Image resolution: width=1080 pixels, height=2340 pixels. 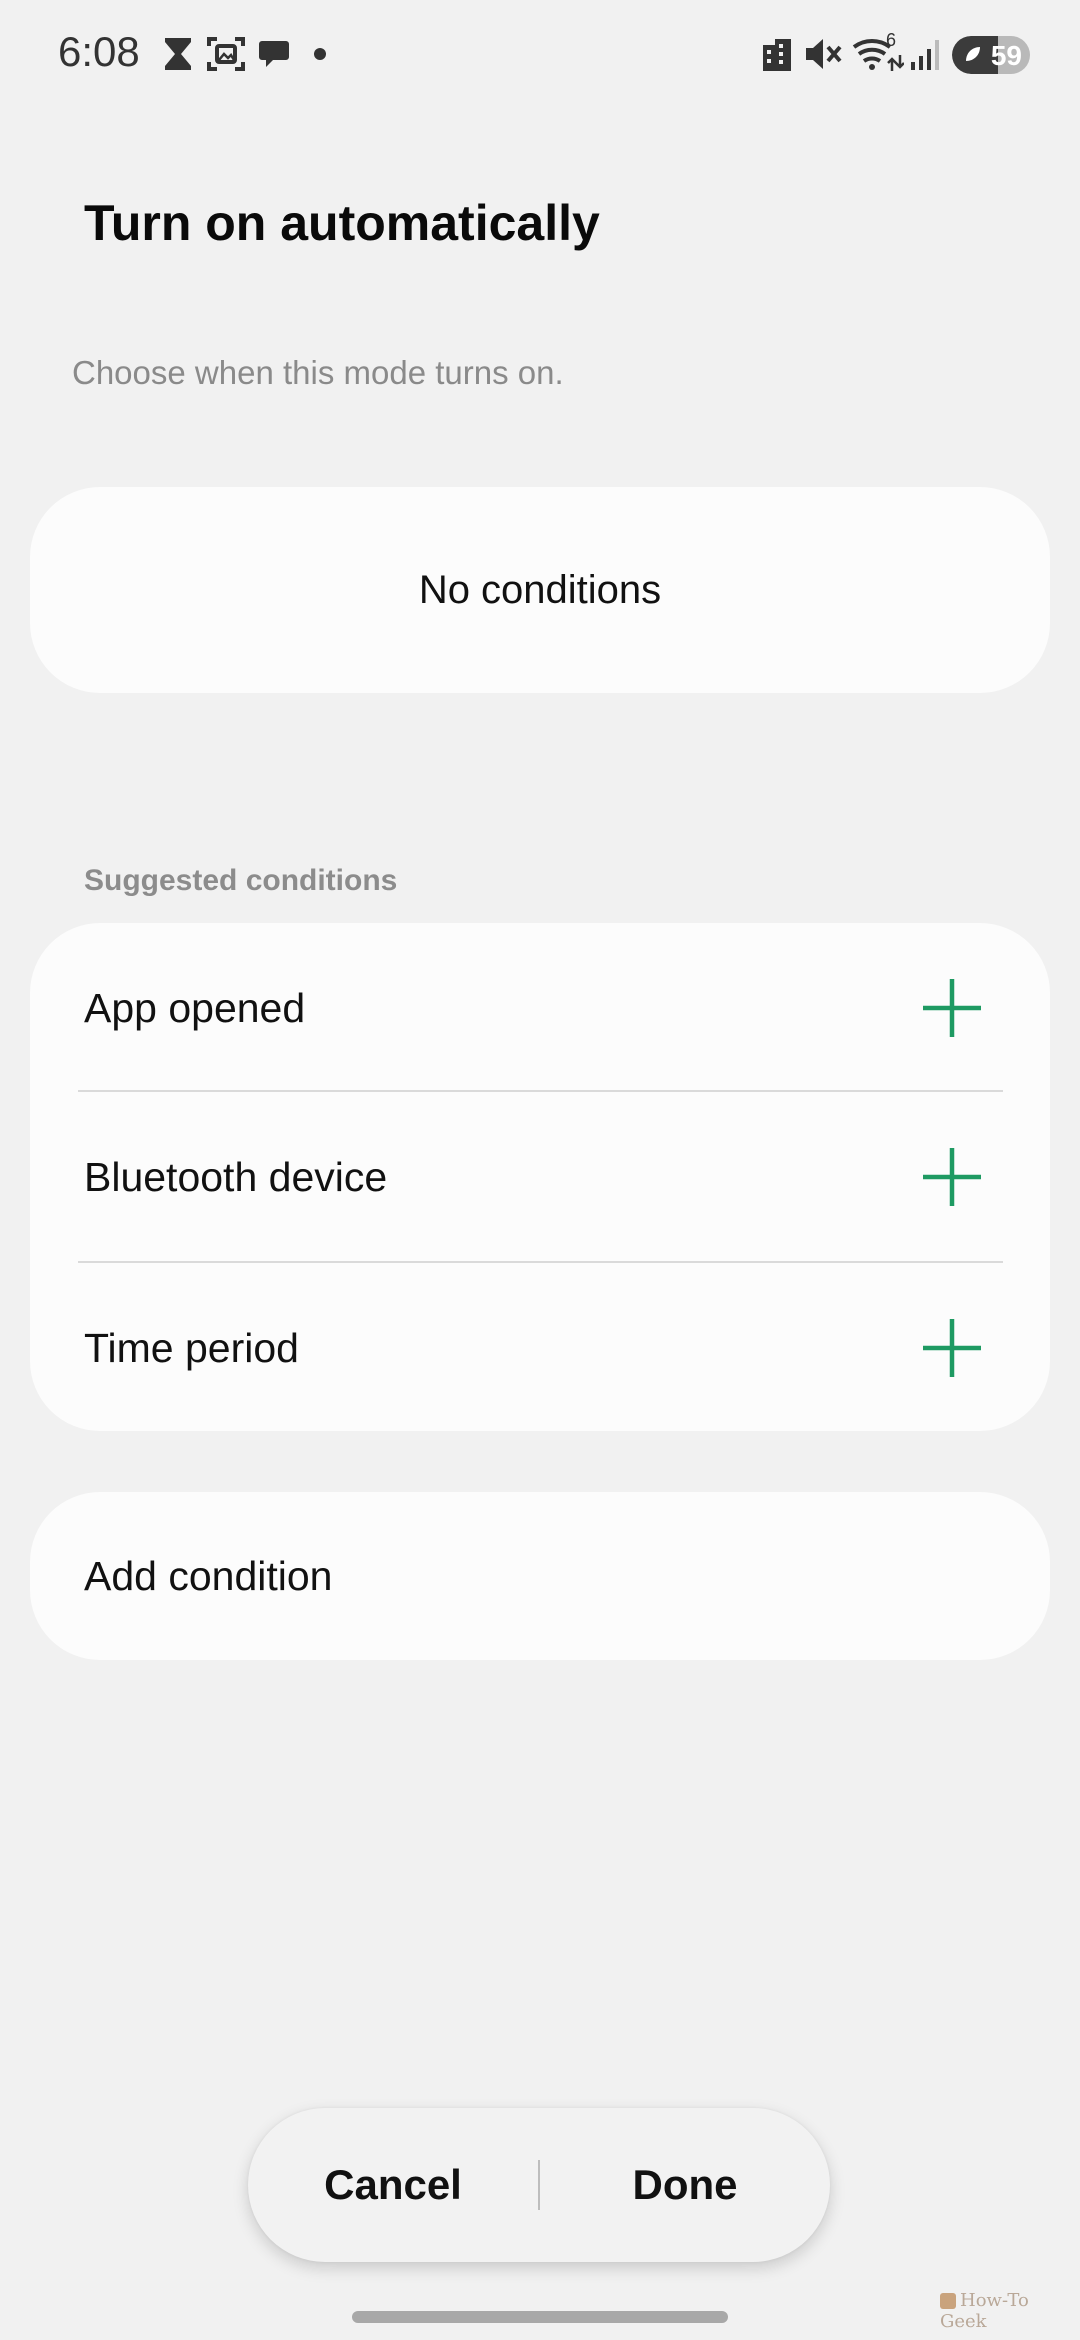 I want to click on battery-indicator: 59, so click(x=991, y=55).